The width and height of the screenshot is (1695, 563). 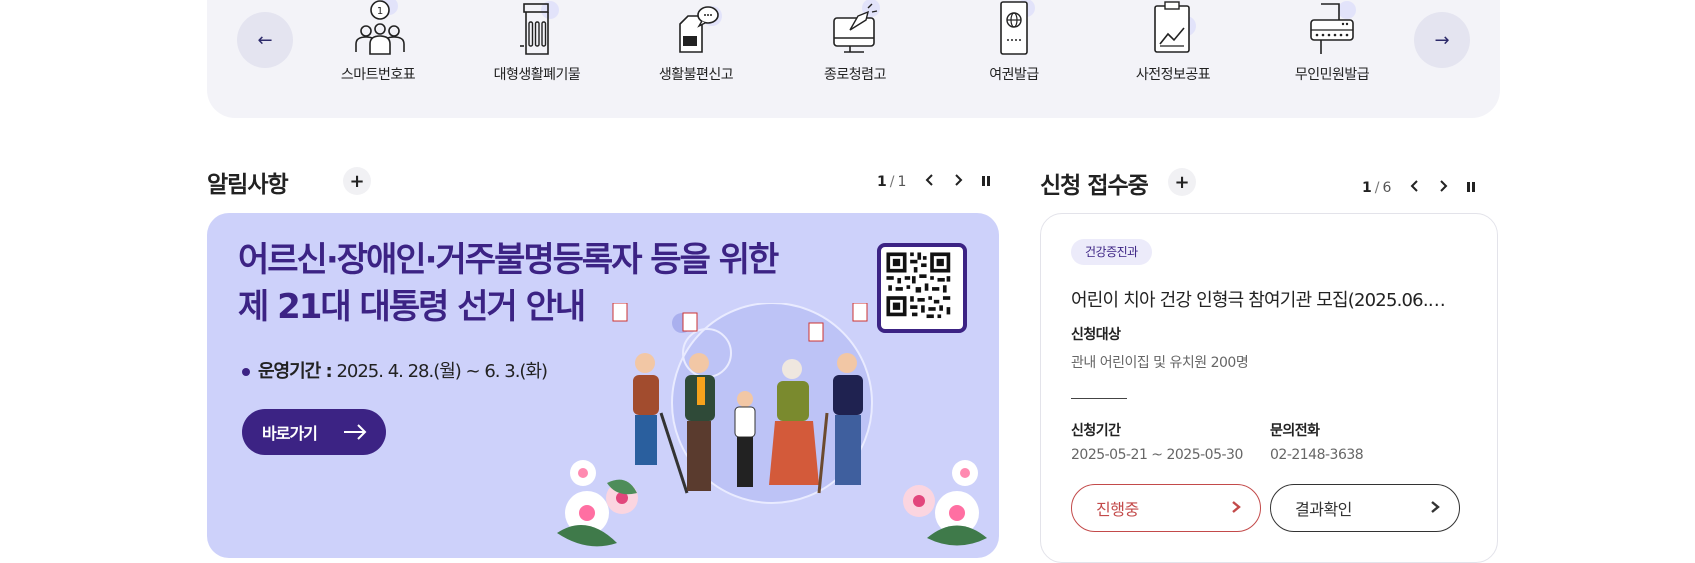 I want to click on period-value: 2025. 4. 28.(월) ~ 6. 3.(화), so click(x=442, y=371).